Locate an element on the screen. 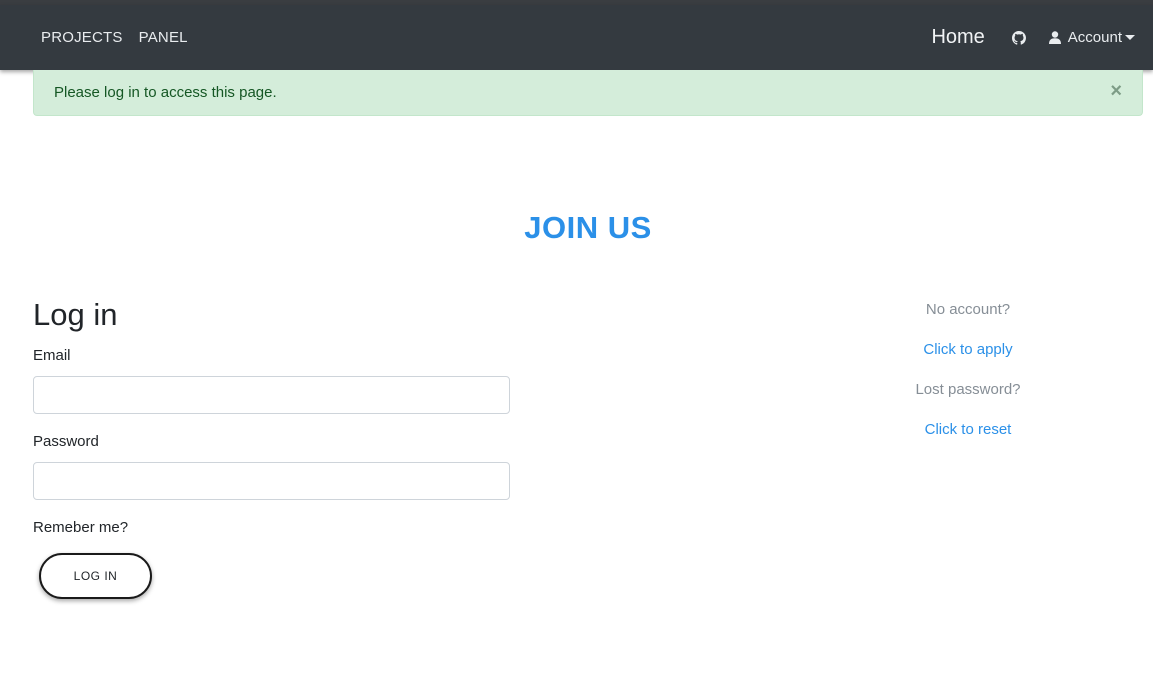 The height and width of the screenshot is (679, 1153). login-required-alert: Please log in to access this page. × is located at coordinates (588, 93).